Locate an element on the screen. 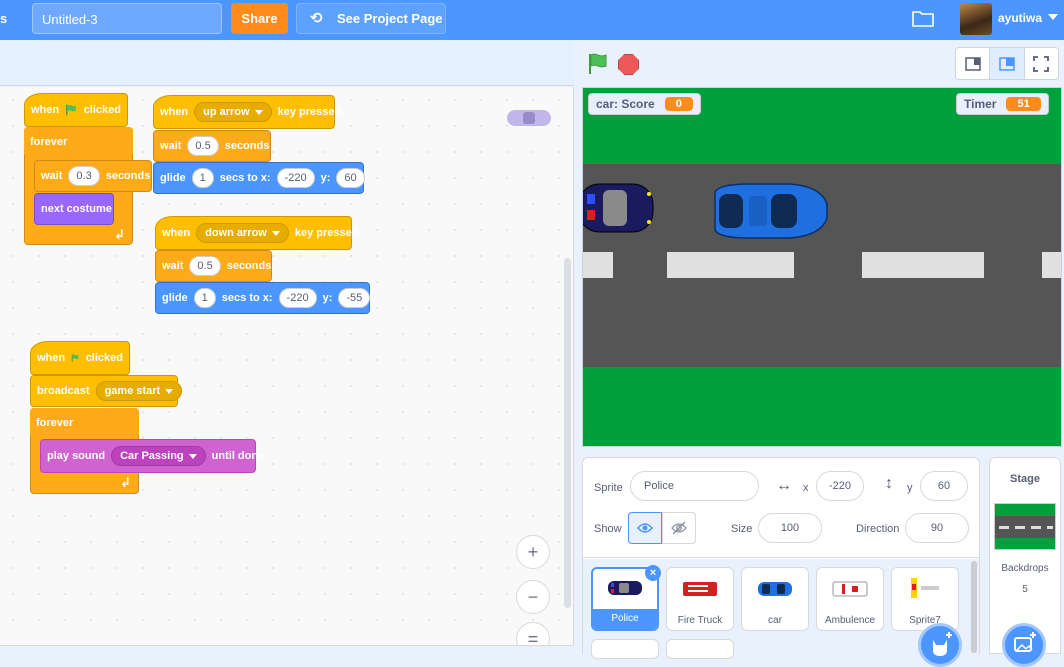 This screenshot has height=667, width=1064. block-text: glide is located at coordinates (175, 298).